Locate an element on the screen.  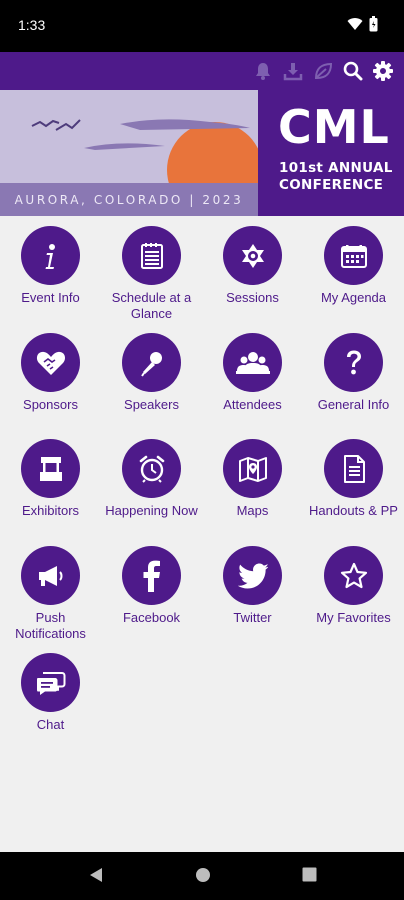
menu-tile-chat: Chat is located at coordinates (50, 693).